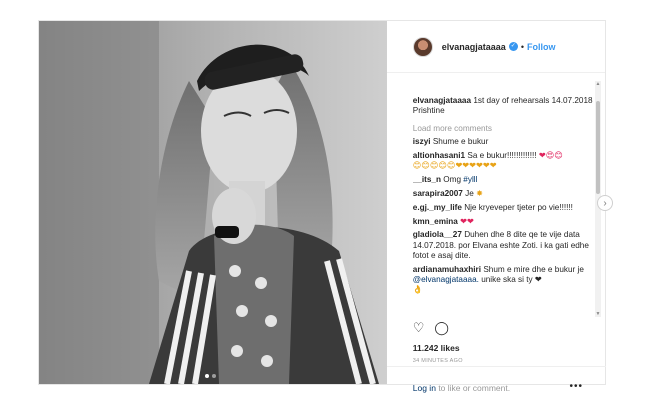 Image resolution: width=650 pixels, height=414 pixels. What do you see at coordinates (605, 203) in the screenshot?
I see `next-photo-button: ›` at bounding box center [605, 203].